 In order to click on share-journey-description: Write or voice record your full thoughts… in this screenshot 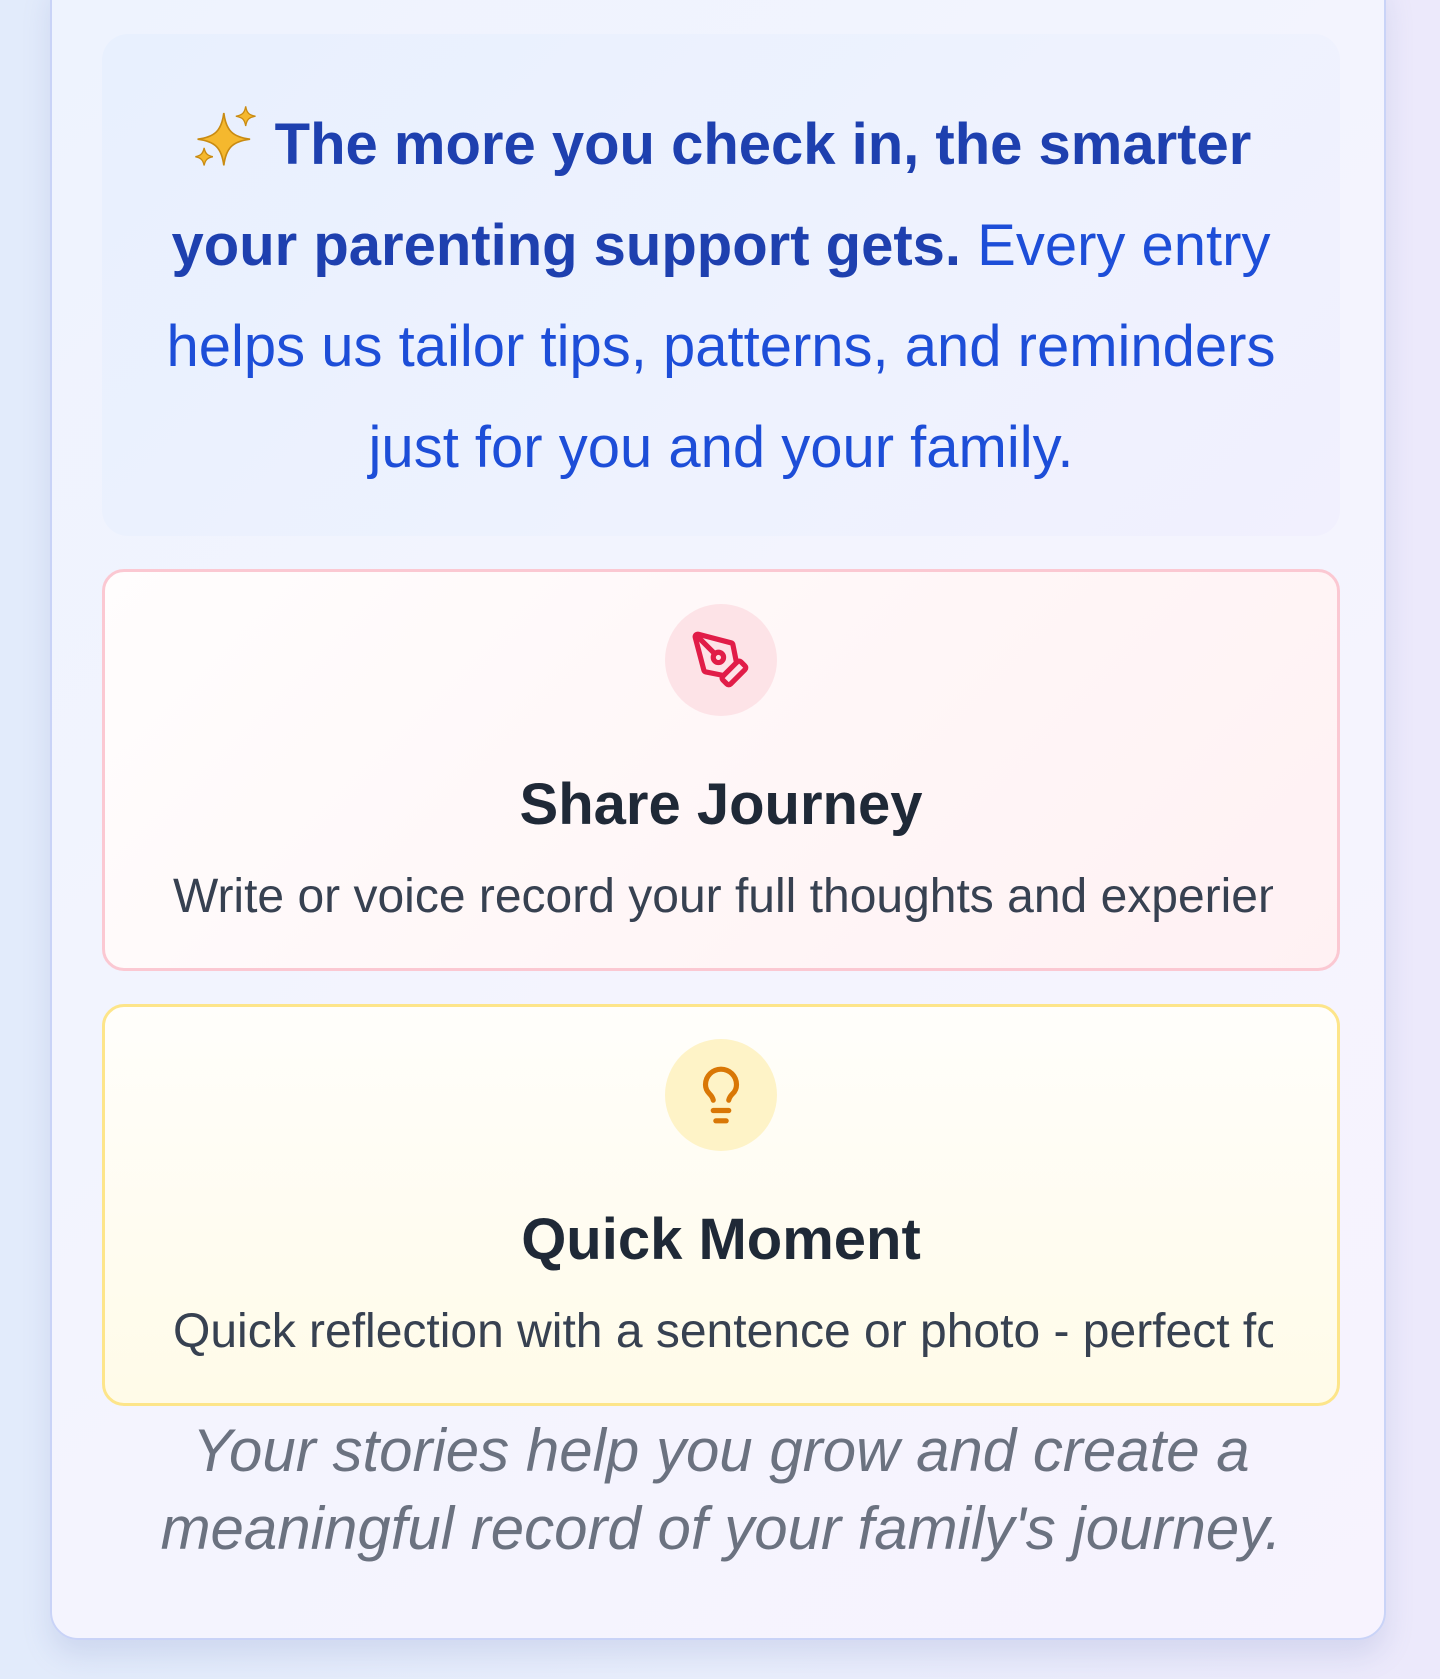, I will do `click(723, 896)`.